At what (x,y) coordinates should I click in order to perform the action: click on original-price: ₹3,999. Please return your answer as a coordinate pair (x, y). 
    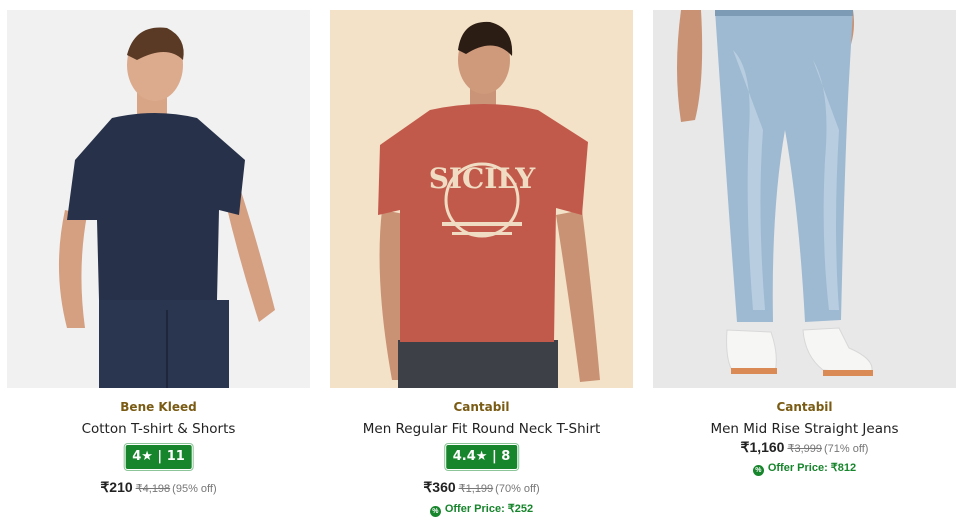
    Looking at the image, I should click on (805, 449).